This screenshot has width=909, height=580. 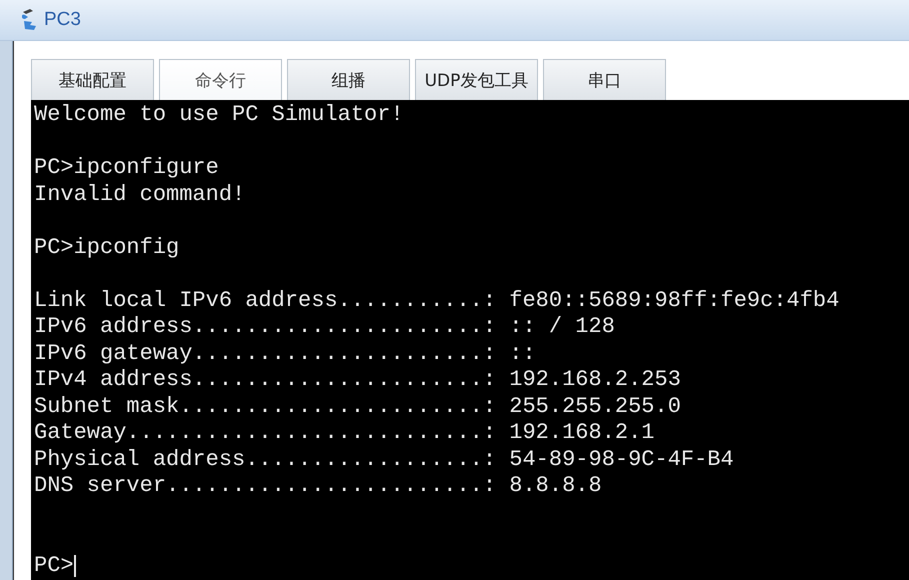 I want to click on tab: 命令行, so click(x=220, y=79).